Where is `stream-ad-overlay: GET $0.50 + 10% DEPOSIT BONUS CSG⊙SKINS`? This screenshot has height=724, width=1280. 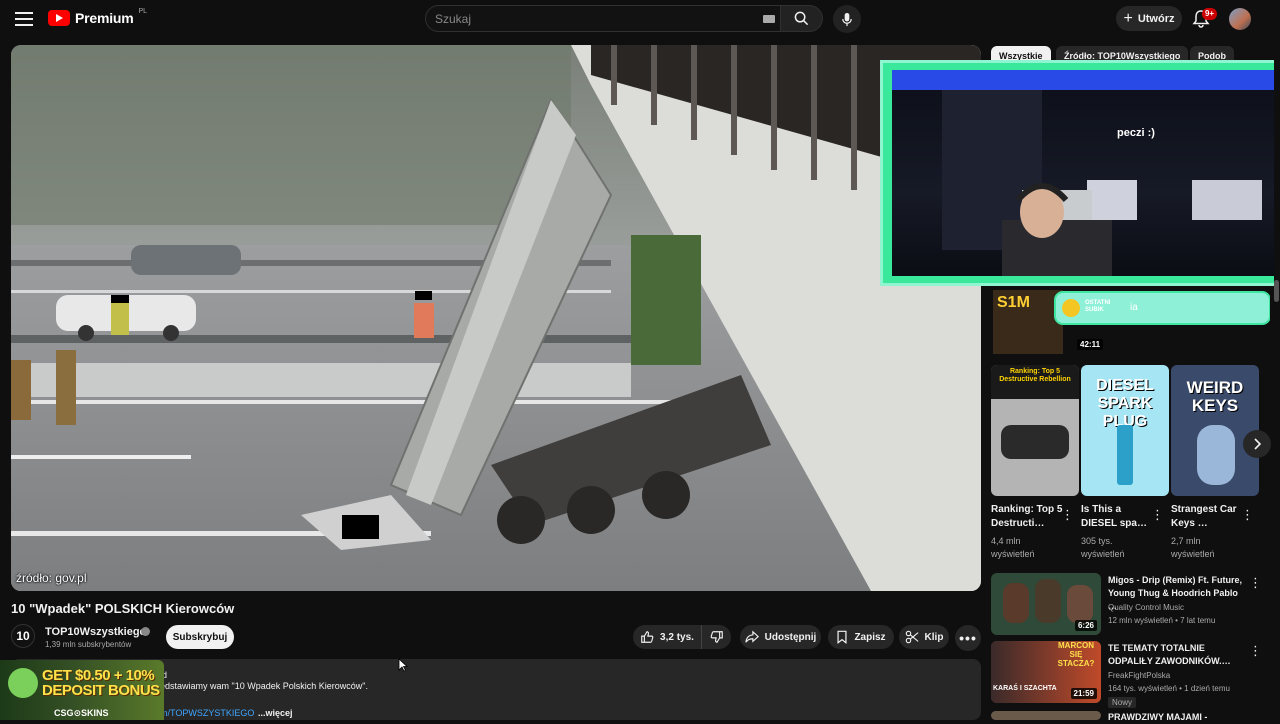 stream-ad-overlay: GET $0.50 + 10% DEPOSIT BONUS CSG⊙SKINS is located at coordinates (82, 690).